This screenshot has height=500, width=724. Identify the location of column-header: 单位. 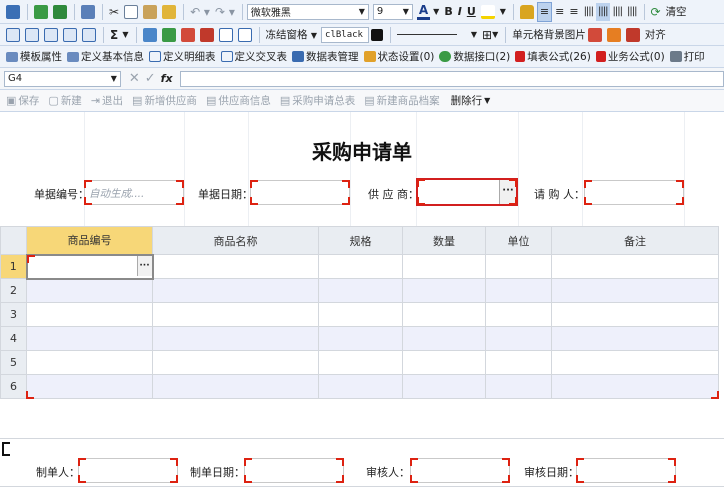
(518, 240).